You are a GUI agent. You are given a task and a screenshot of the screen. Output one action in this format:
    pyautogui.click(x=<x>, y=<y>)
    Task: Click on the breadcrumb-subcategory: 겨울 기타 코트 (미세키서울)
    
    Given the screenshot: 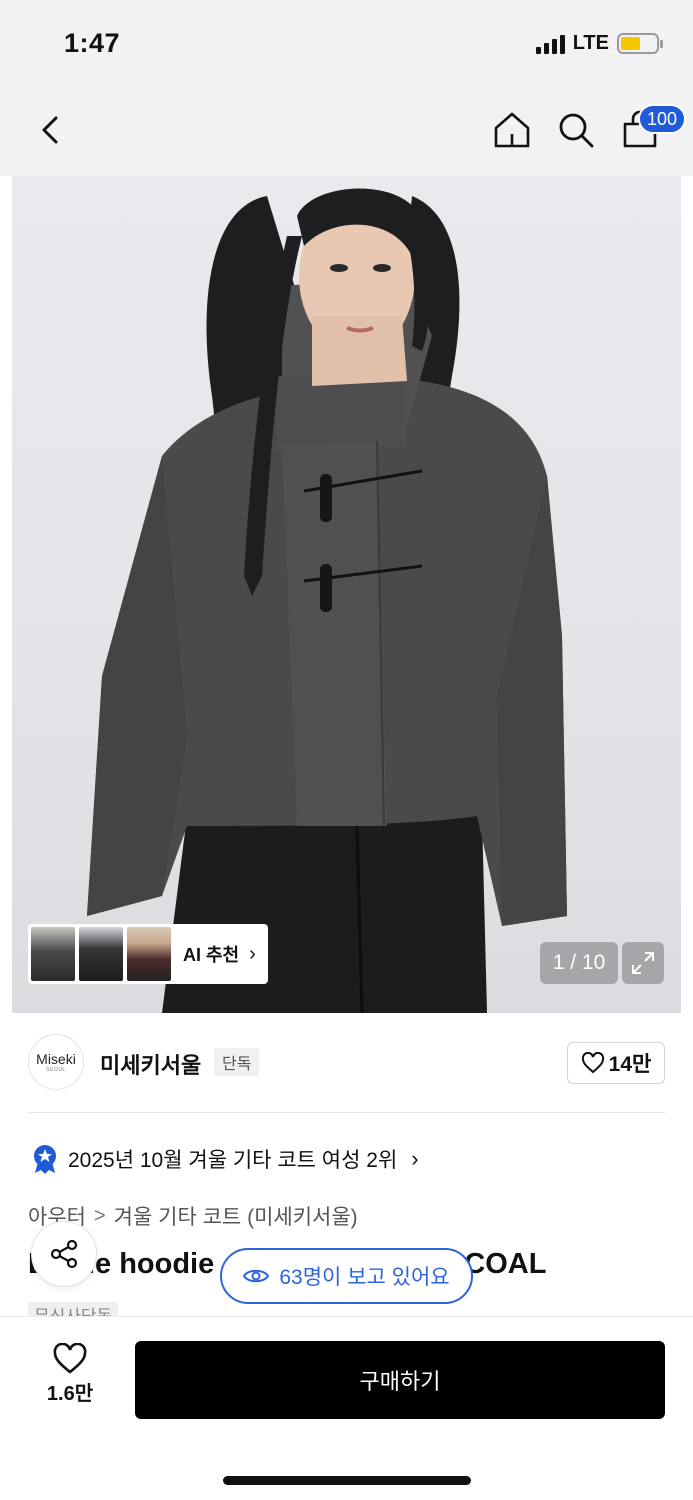 What is the action you would take?
    pyautogui.click(x=236, y=1216)
    